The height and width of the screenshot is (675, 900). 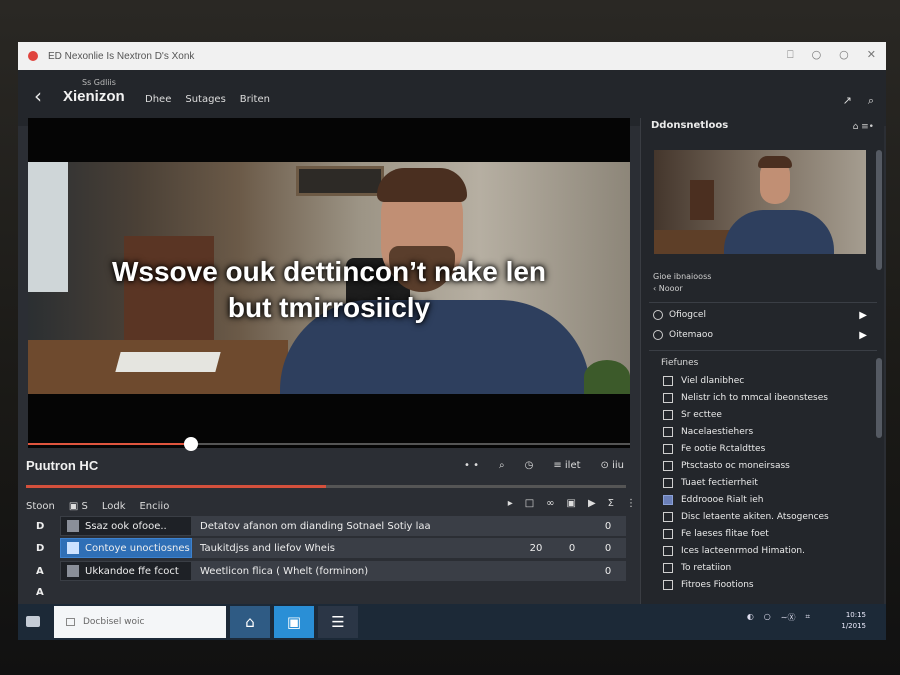 I want to click on window-ctrl-1: ⎕, so click(x=790, y=55).